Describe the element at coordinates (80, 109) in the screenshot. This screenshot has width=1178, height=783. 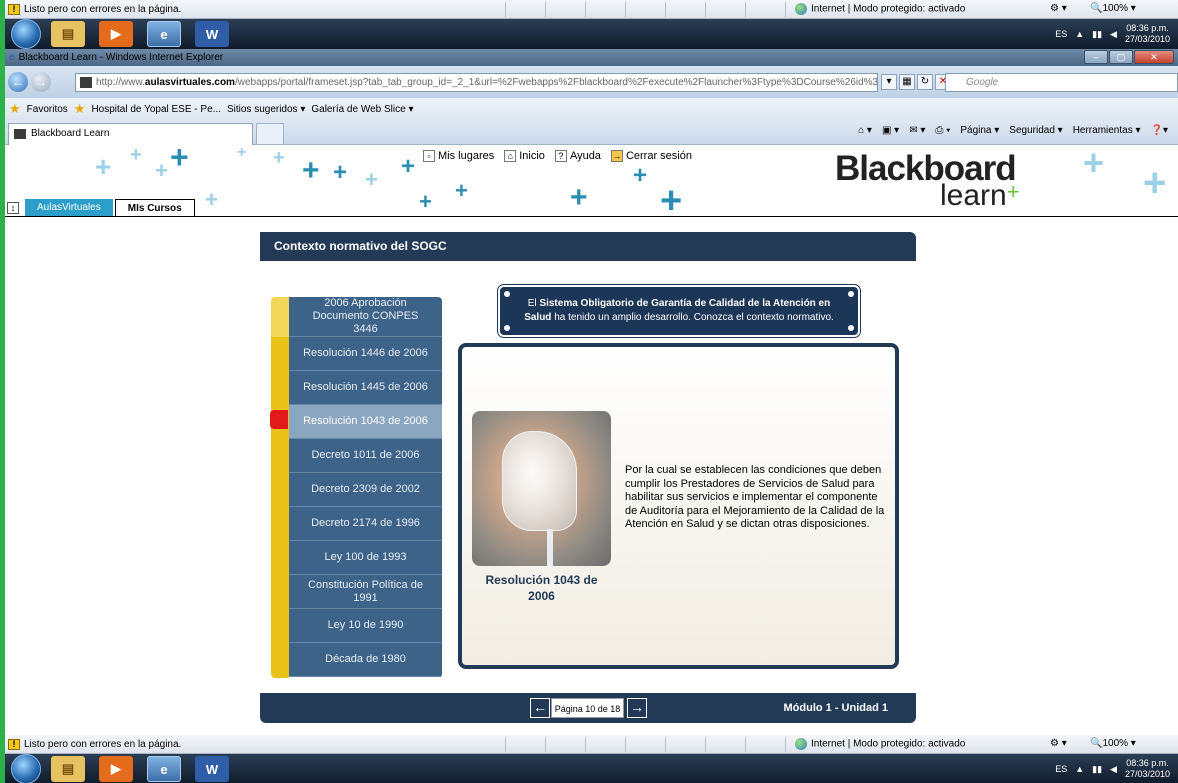
I see `add-favorite-icon: ★` at that location.